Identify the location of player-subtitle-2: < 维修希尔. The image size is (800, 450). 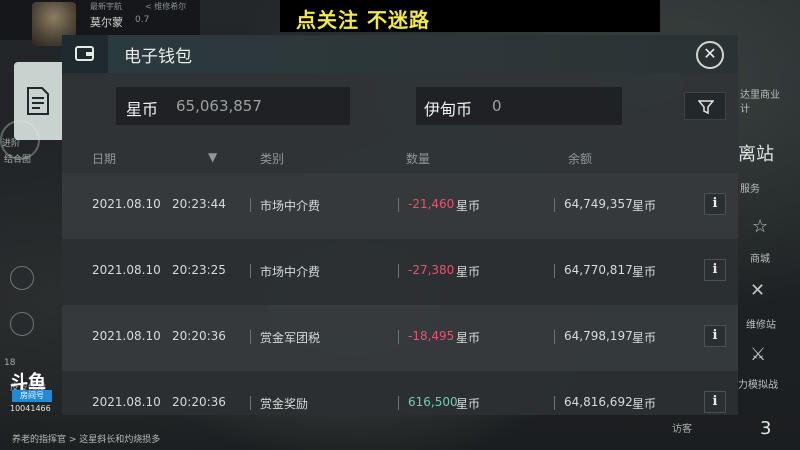
(166, 6).